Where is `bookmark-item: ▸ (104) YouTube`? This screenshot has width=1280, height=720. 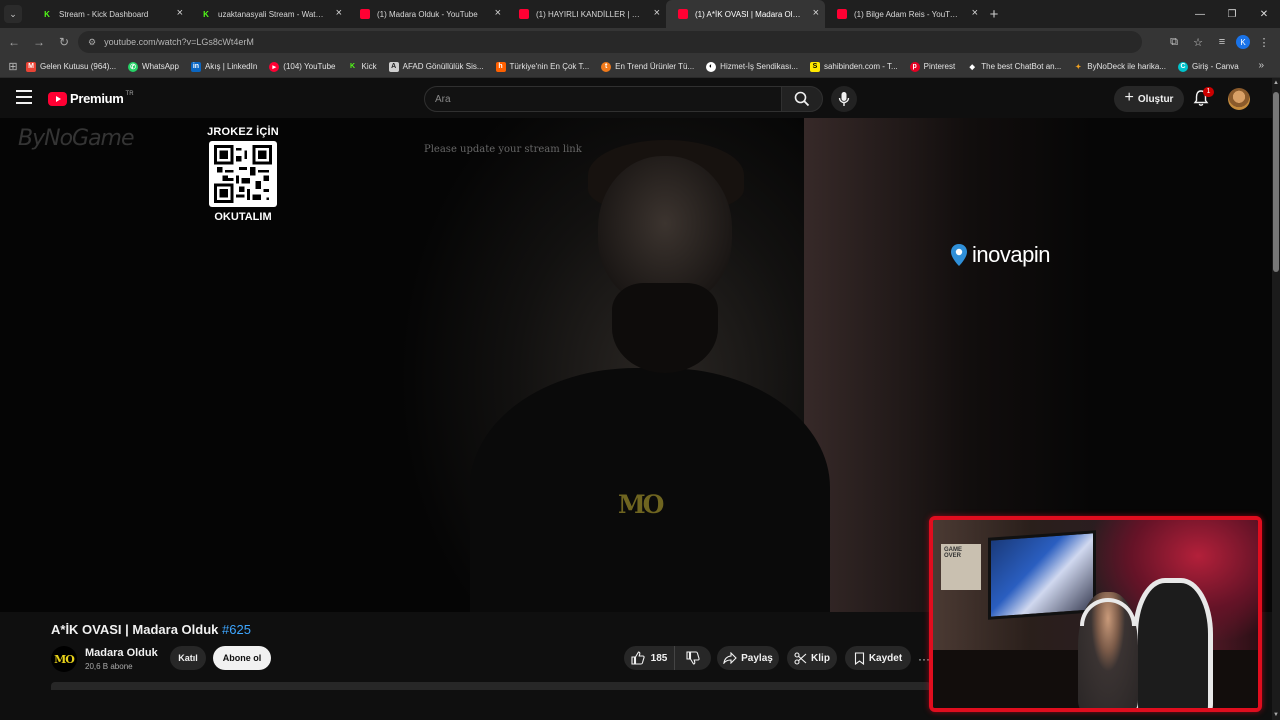 bookmark-item: ▸ (104) YouTube is located at coordinates (302, 66).